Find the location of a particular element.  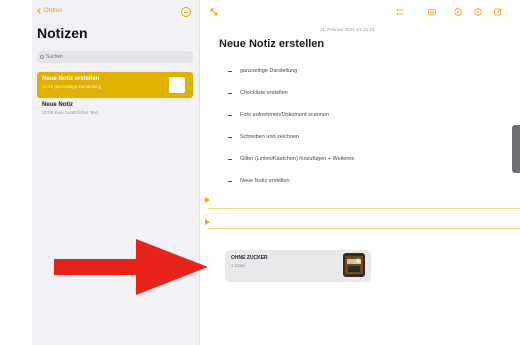

list-item: Schreiben und zeichnen is located at coordinates (291, 145).